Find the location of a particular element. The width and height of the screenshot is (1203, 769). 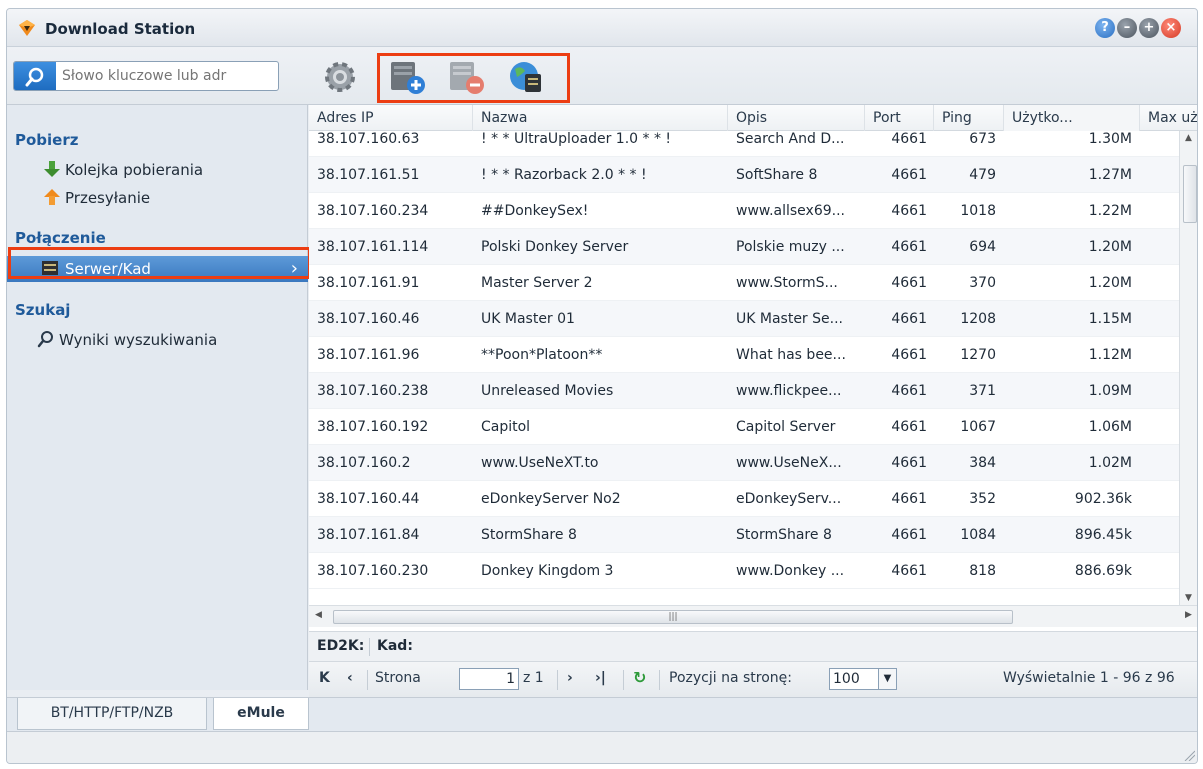

sidebar-item-label: Przesyłanie is located at coordinates (108, 198).